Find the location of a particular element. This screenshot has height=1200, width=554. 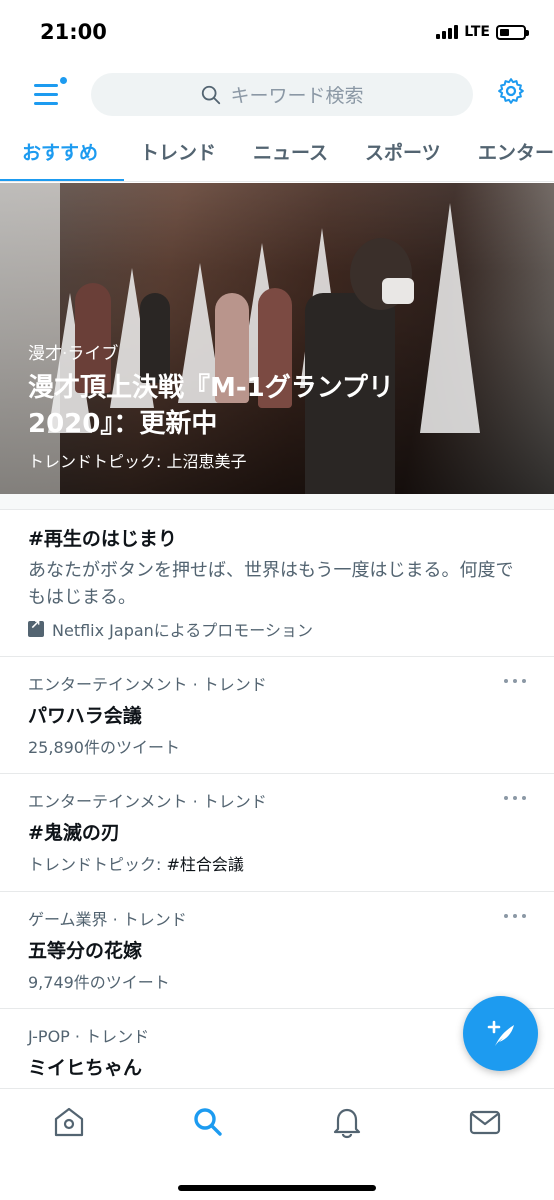

menu-icon is located at coordinates (46, 85).